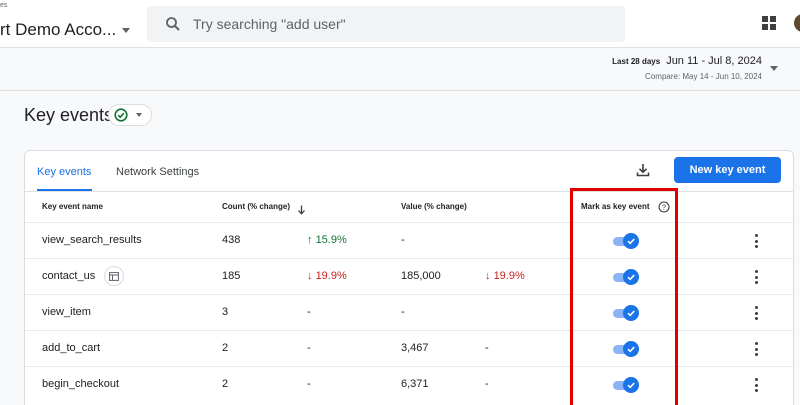 This screenshot has height=405, width=800. I want to click on event-value: 185,000, so click(421, 276).